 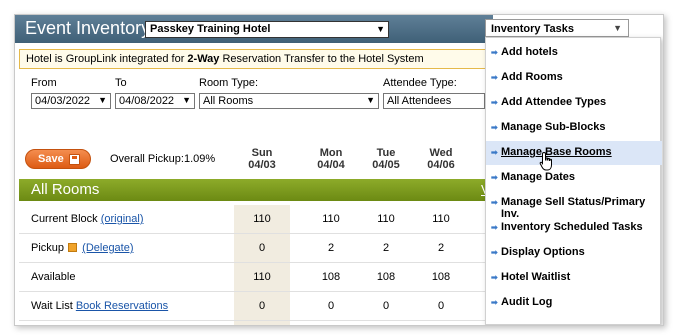 I want to click on hotel-select: Passkey Training Hotel ▼, so click(x=267, y=29).